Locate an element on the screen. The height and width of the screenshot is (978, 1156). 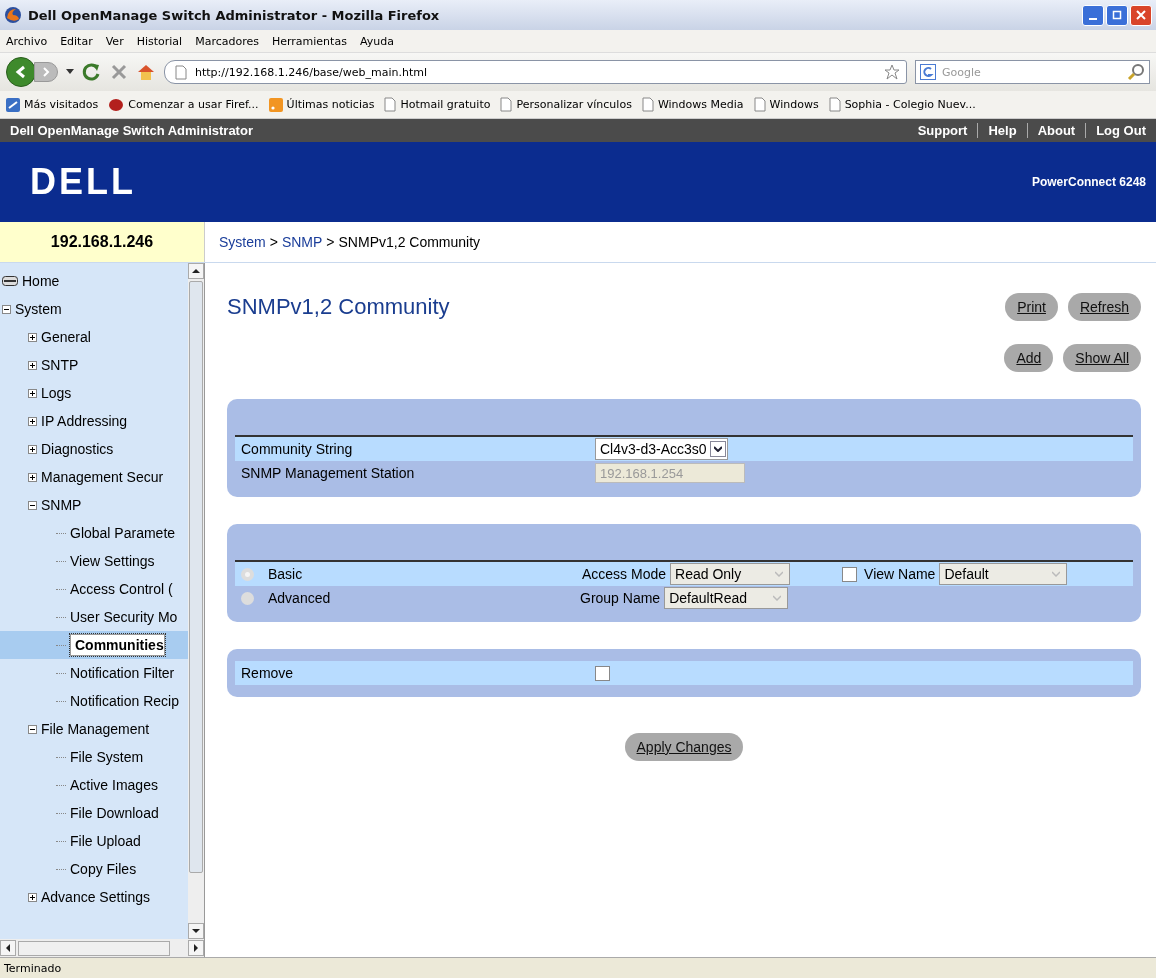
minimize-icon is located at coordinates (1093, 19).